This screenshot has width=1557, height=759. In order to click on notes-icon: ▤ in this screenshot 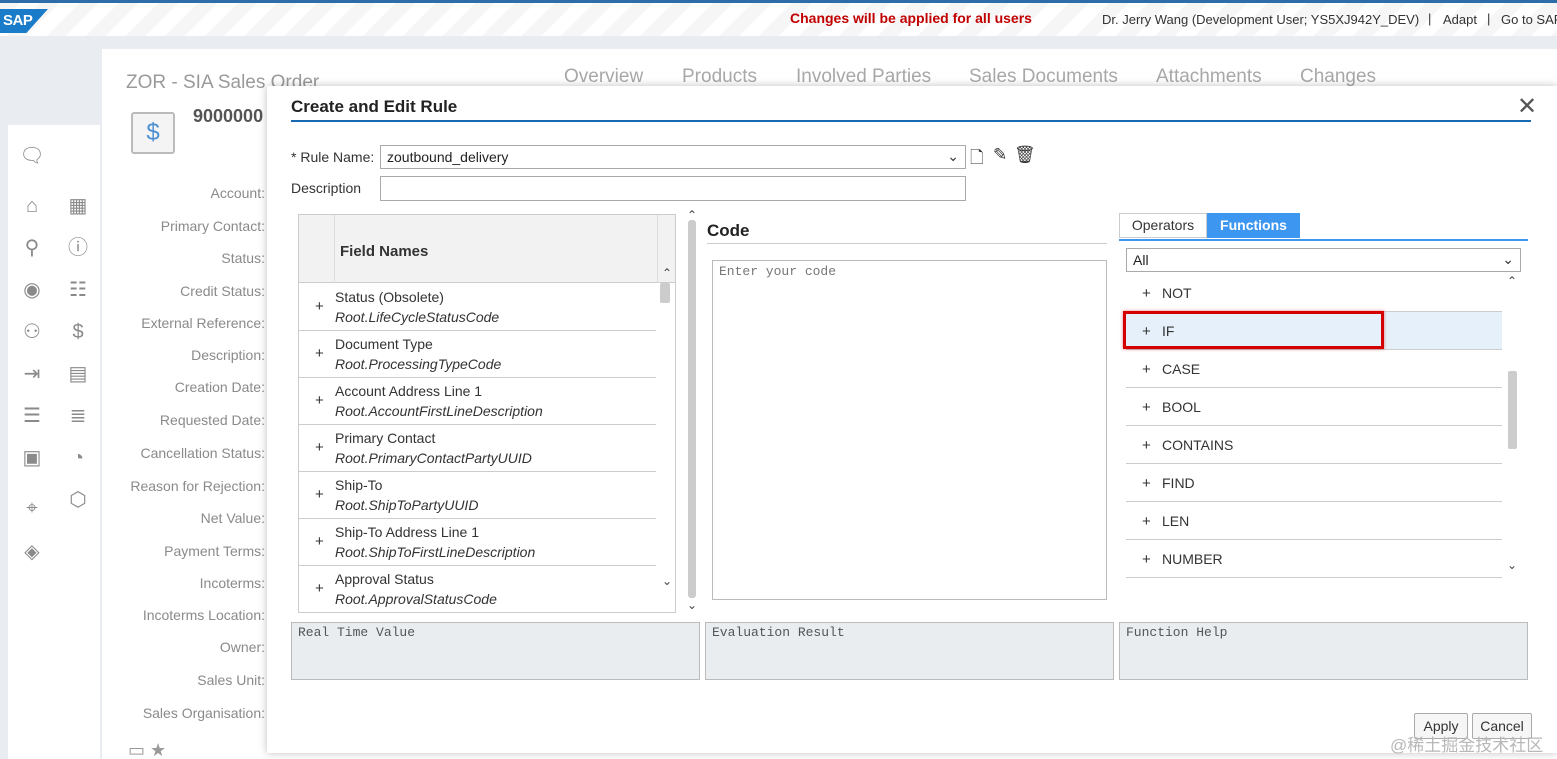, I will do `click(78, 374)`.